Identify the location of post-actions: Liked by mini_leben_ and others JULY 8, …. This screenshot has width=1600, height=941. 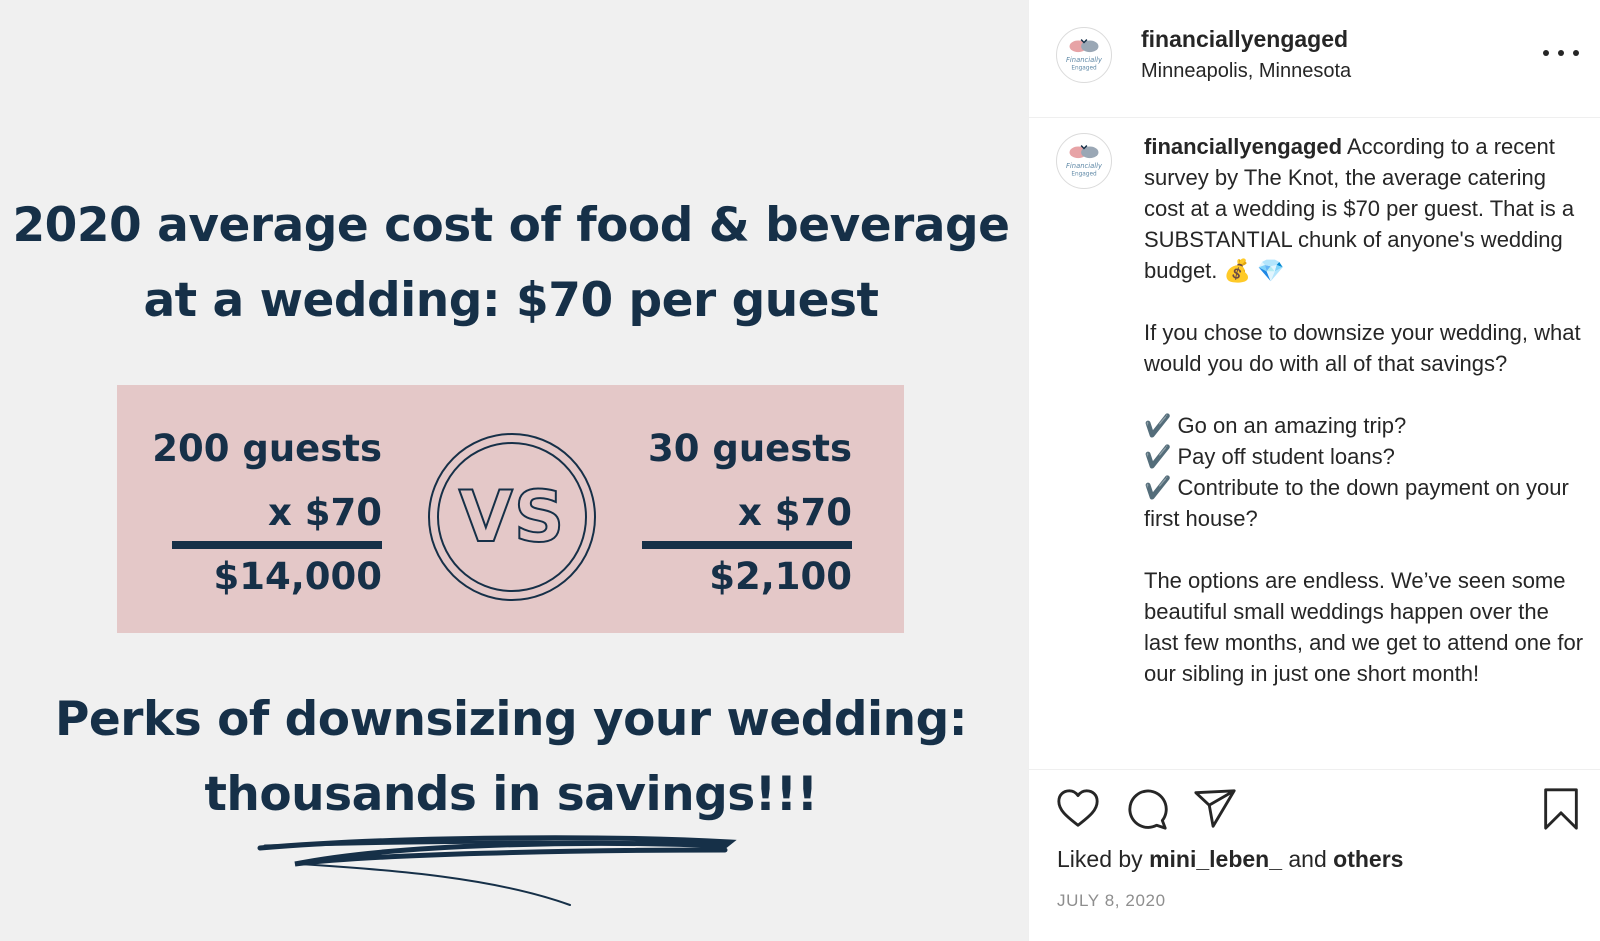
(1314, 855).